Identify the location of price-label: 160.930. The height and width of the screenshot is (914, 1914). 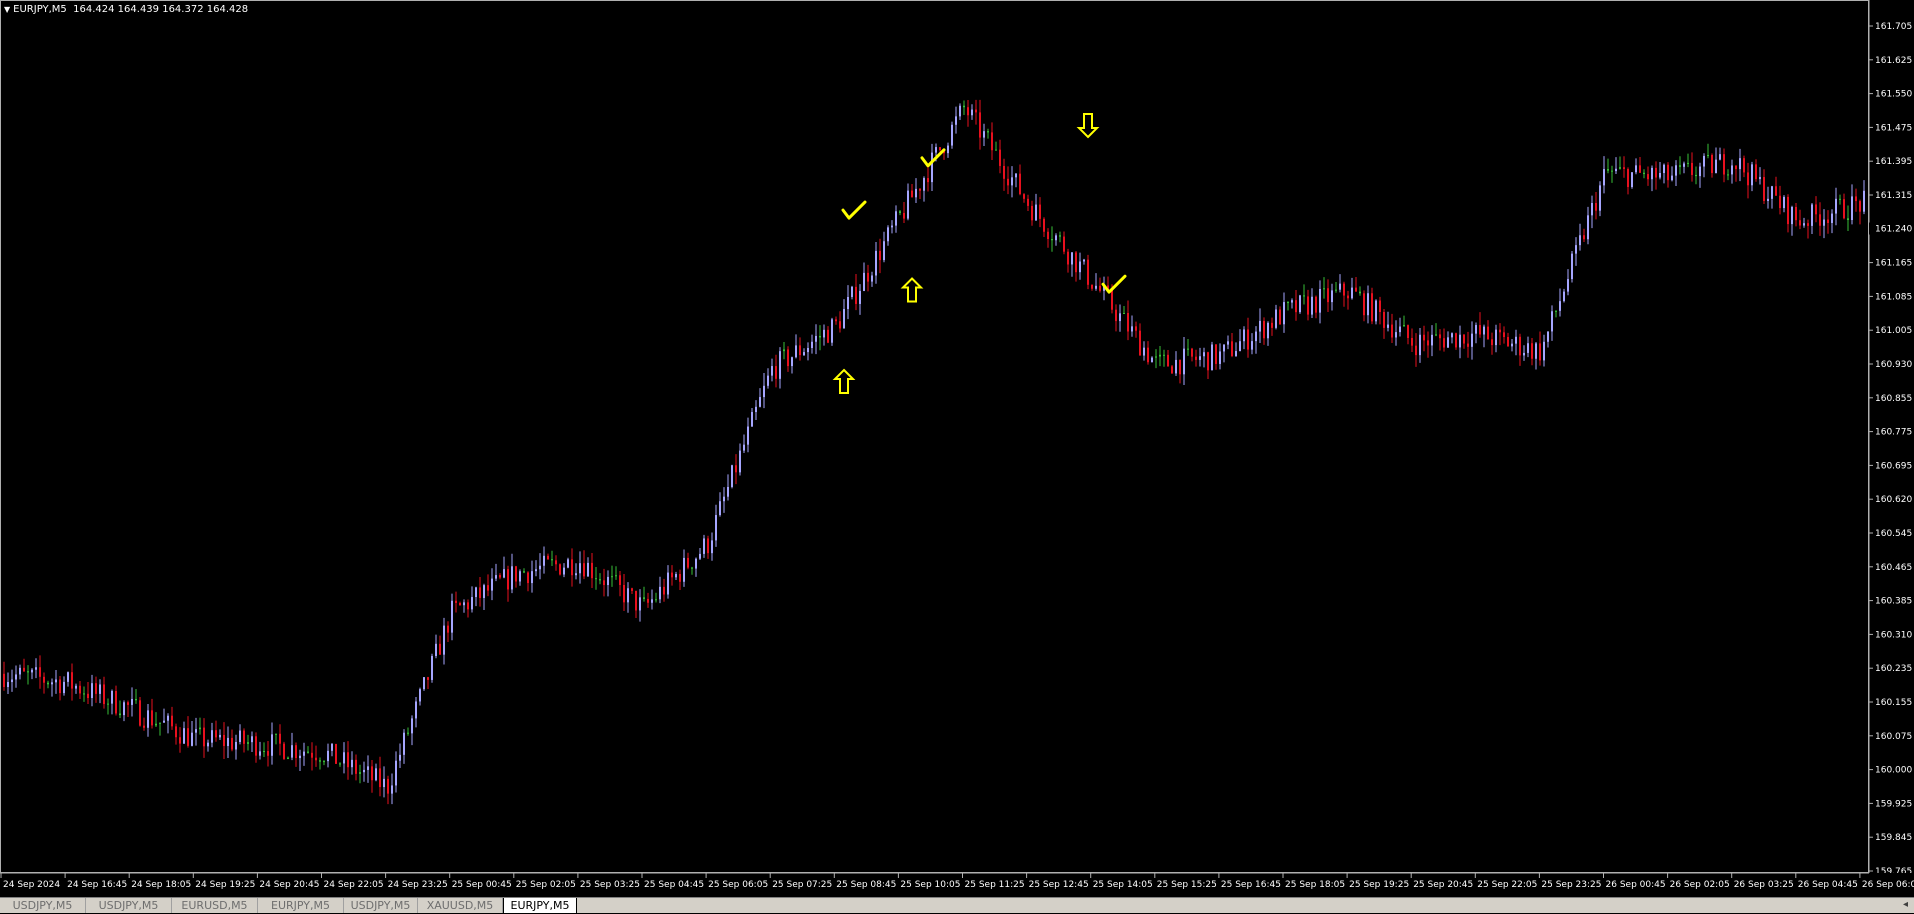
(1893, 365).